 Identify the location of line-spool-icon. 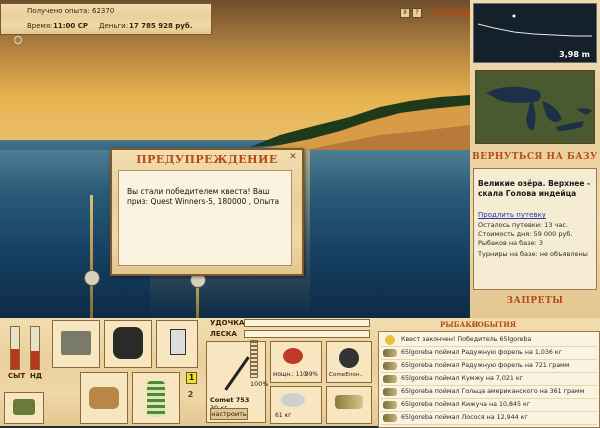
(349, 358).